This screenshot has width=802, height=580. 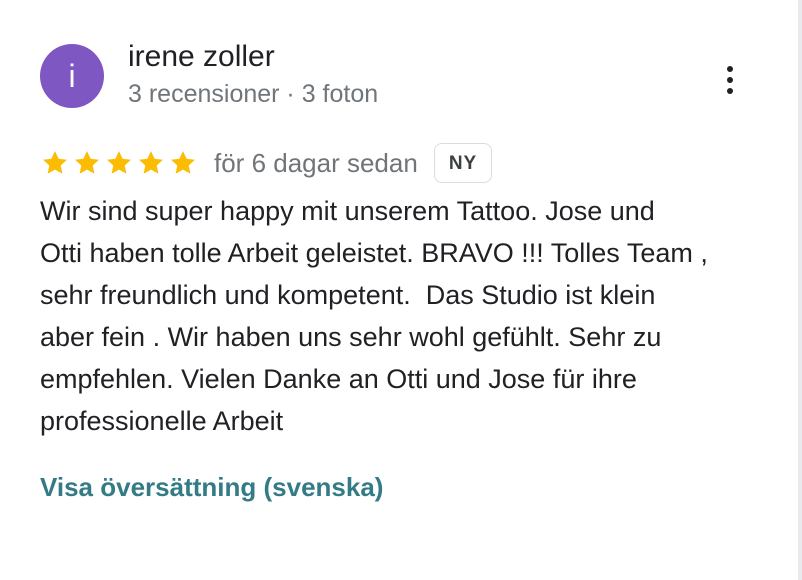 I want to click on avatar: i, so click(x=72, y=76).